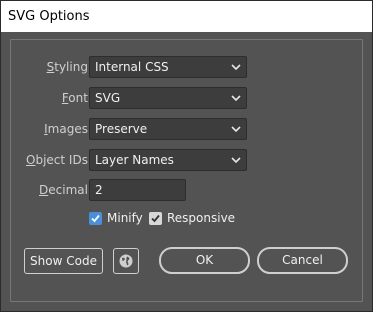  What do you see at coordinates (132, 67) in the screenshot?
I see `styling-value: Internal CSS` at bounding box center [132, 67].